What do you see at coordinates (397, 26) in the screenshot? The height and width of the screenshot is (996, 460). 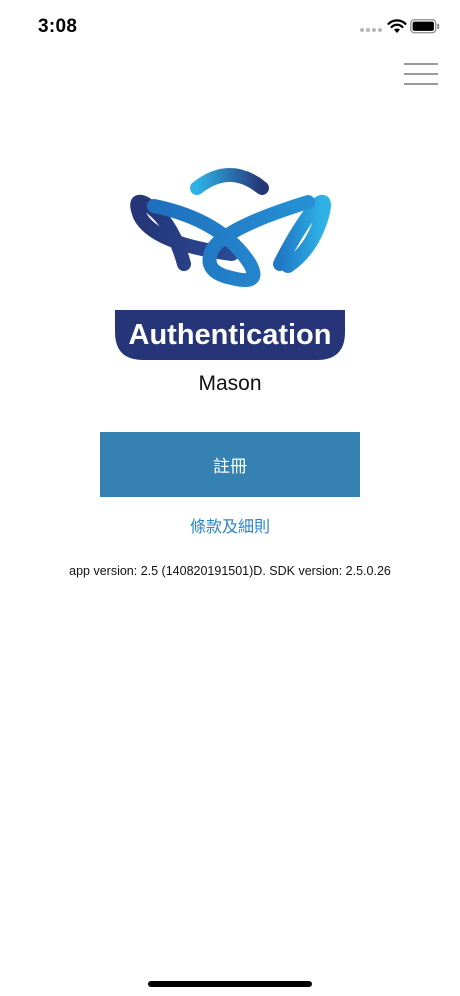 I see `wifi-icon` at bounding box center [397, 26].